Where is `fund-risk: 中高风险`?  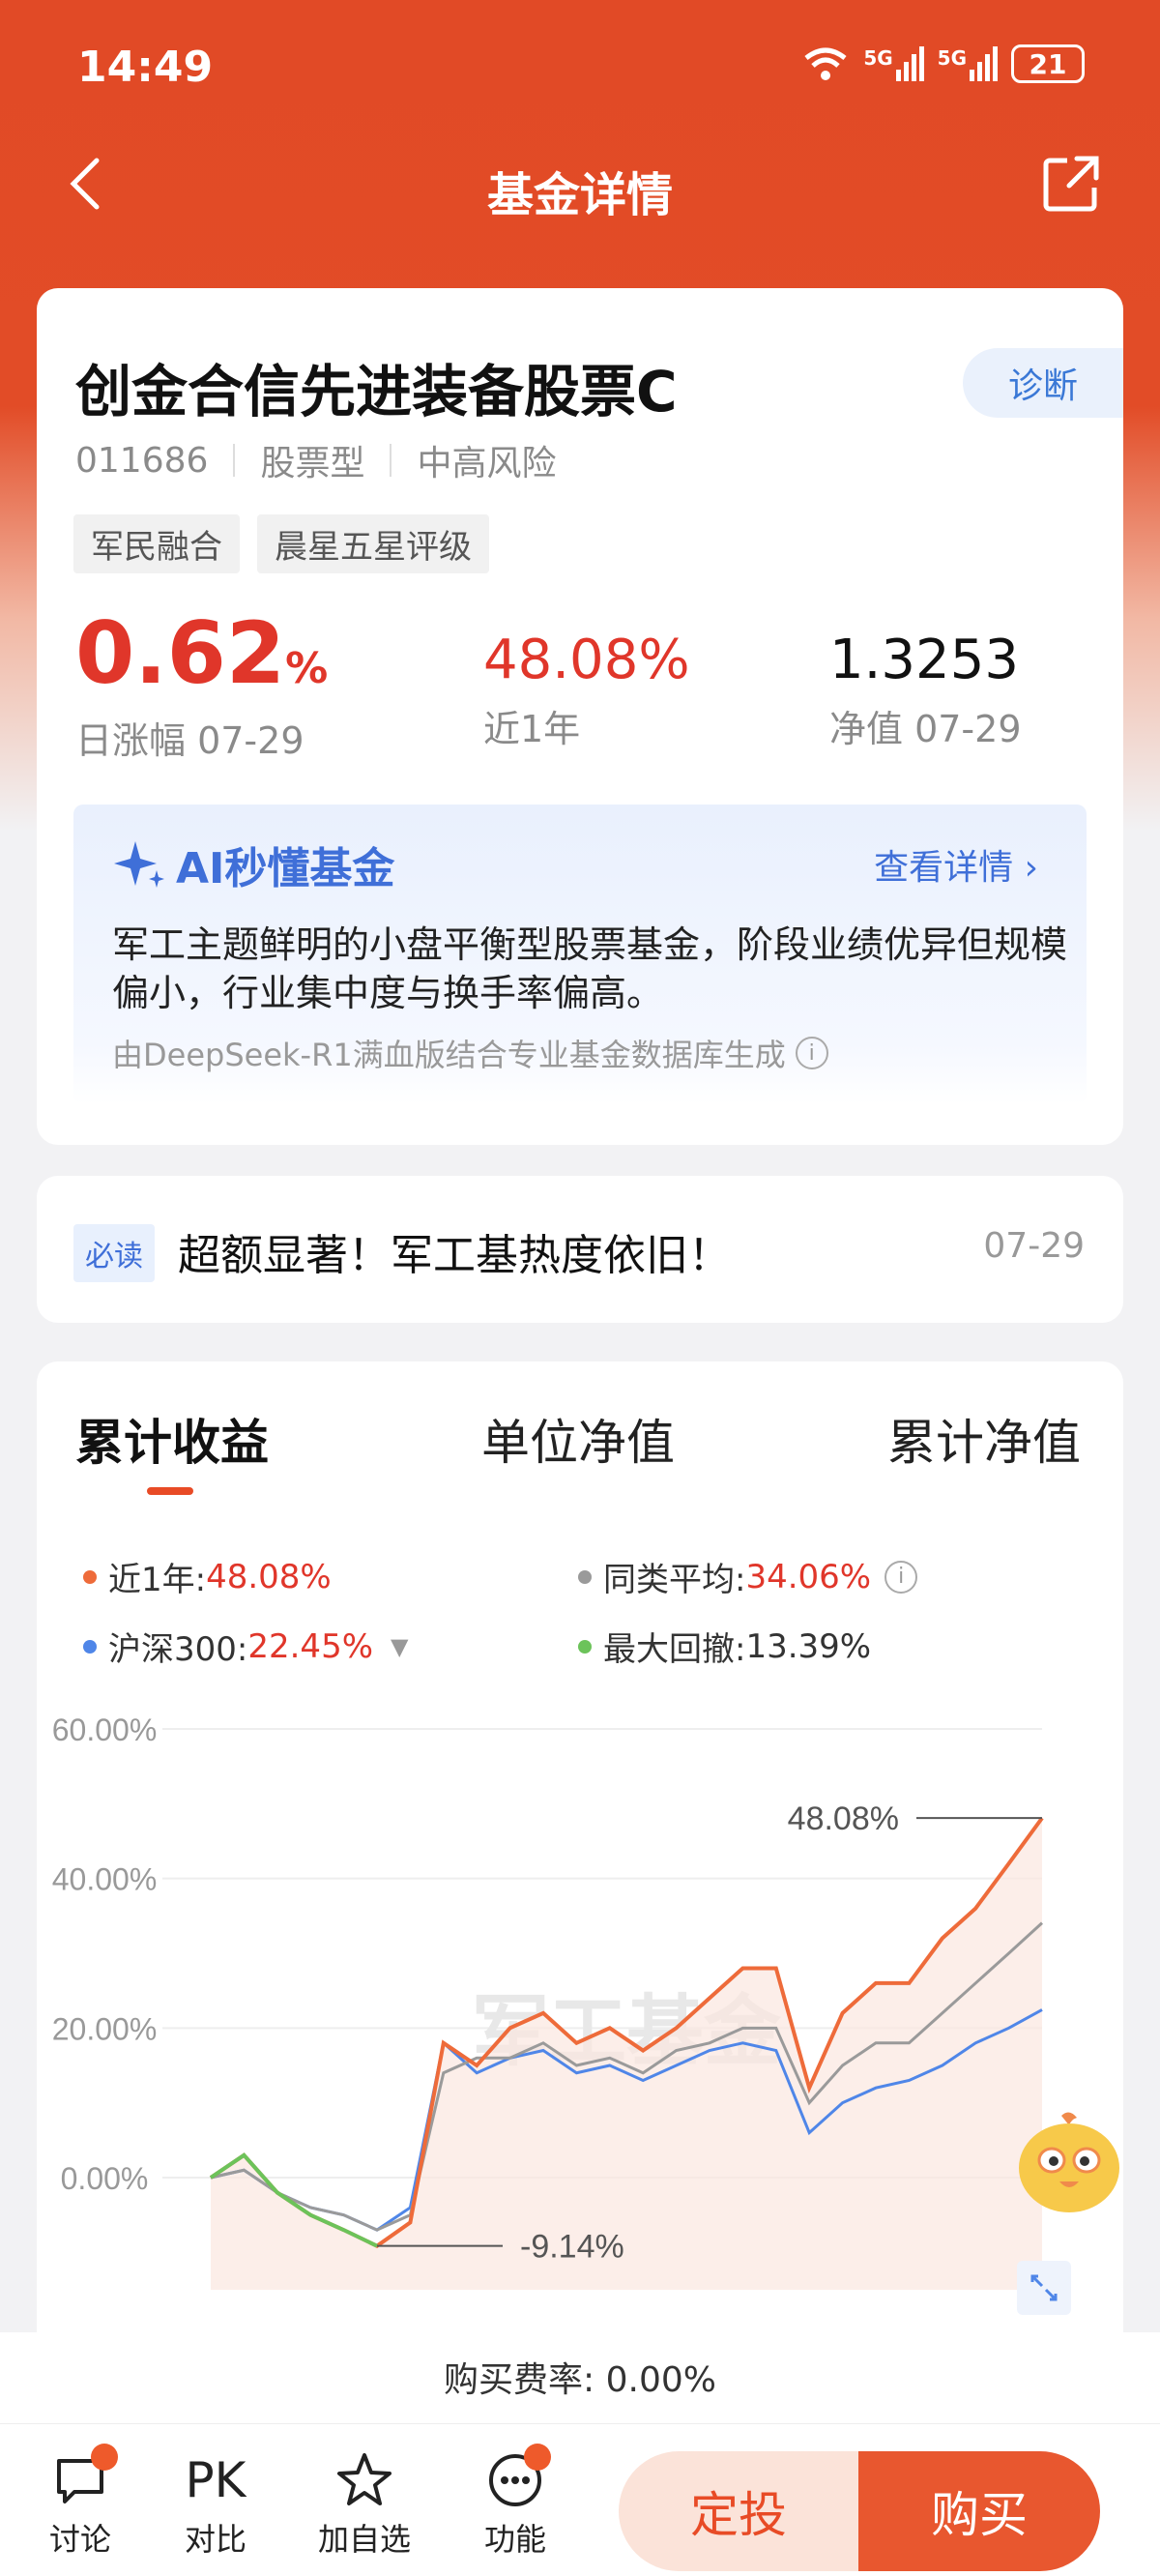
fund-risk: 中高风险 is located at coordinates (487, 463).